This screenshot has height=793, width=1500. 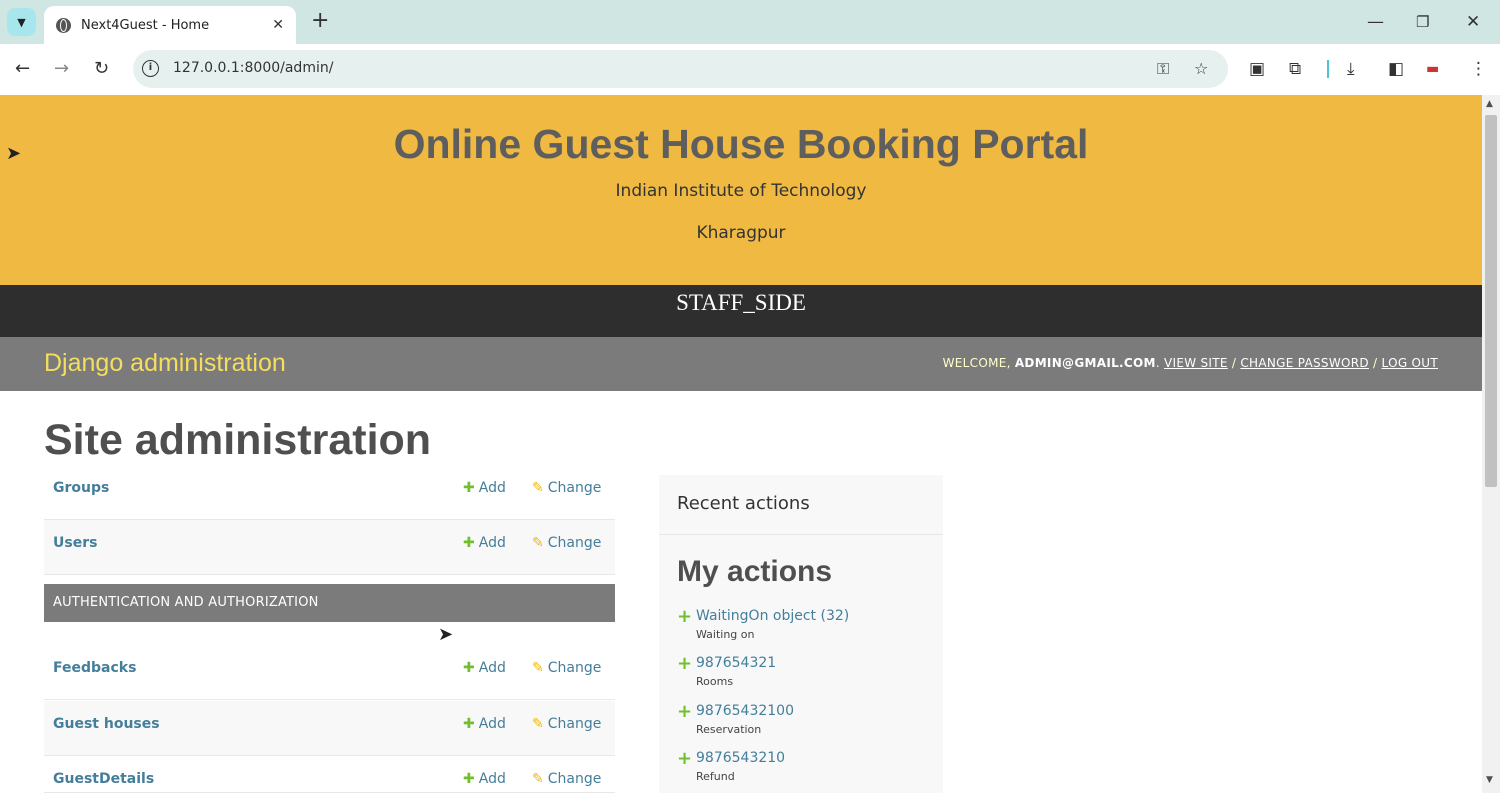 I want to click on address-bar: i 127.0.0.1:8000/admin/ ⚿ ☆, so click(x=680, y=69).